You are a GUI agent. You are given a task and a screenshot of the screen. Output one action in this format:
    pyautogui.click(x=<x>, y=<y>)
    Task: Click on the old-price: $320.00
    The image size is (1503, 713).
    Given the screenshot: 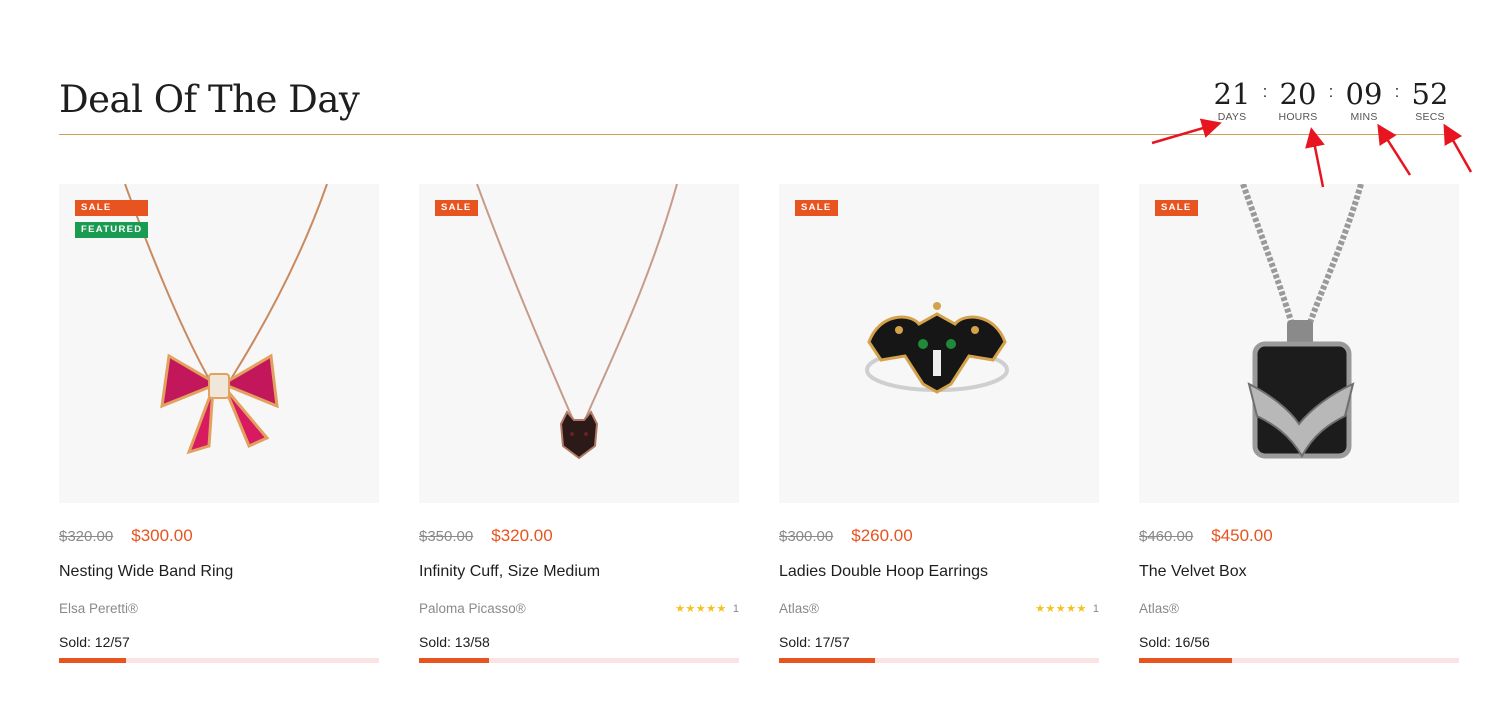 What is the action you would take?
    pyautogui.click(x=86, y=536)
    